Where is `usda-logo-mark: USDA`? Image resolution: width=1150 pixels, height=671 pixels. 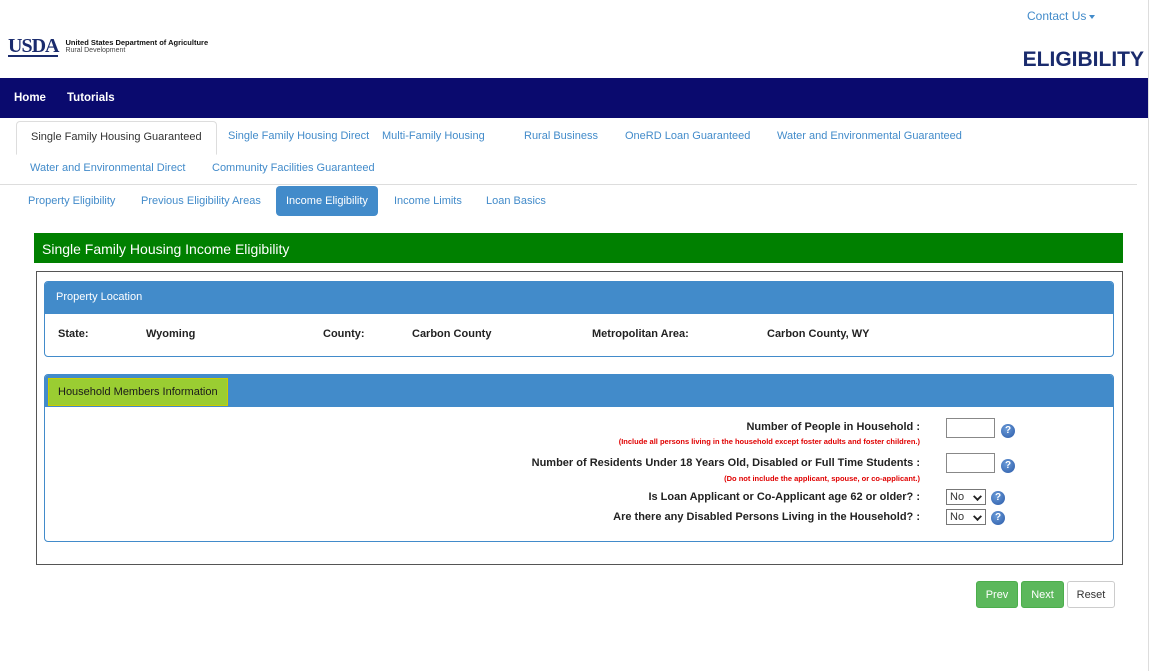 usda-logo-mark: USDA is located at coordinates (33, 46).